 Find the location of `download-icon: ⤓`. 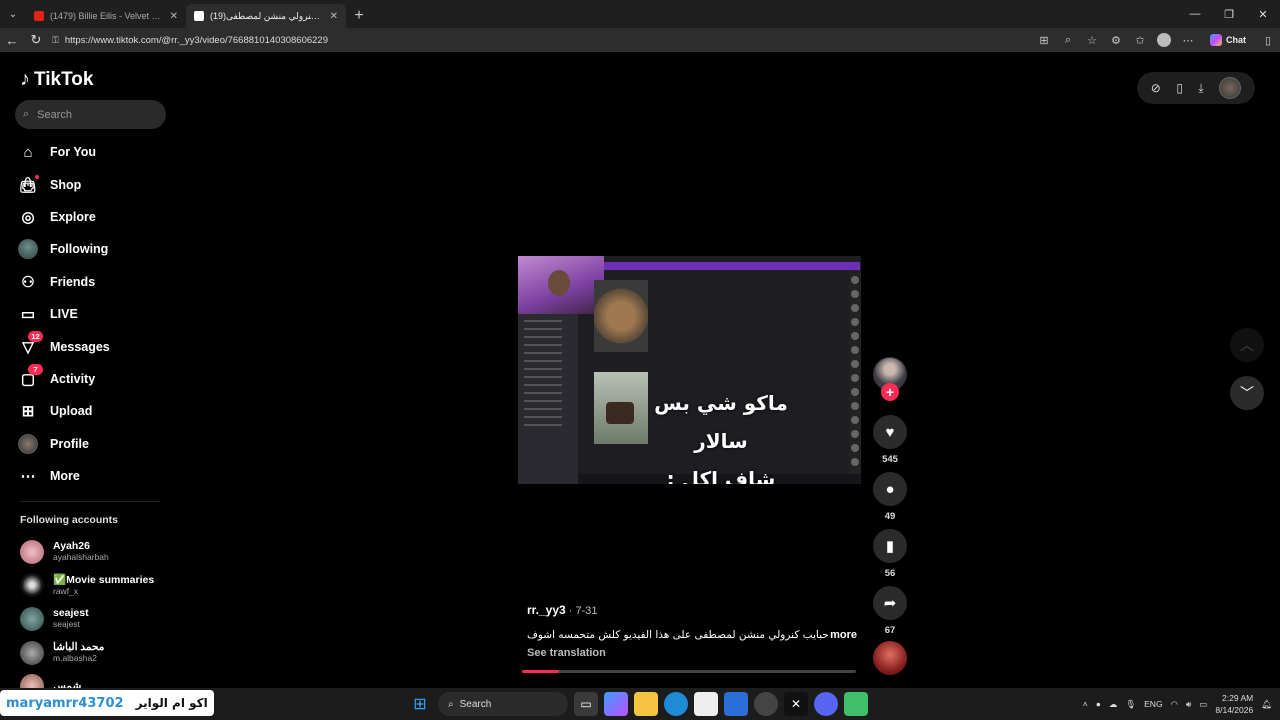

download-icon: ⤓ is located at coordinates (1200, 88).